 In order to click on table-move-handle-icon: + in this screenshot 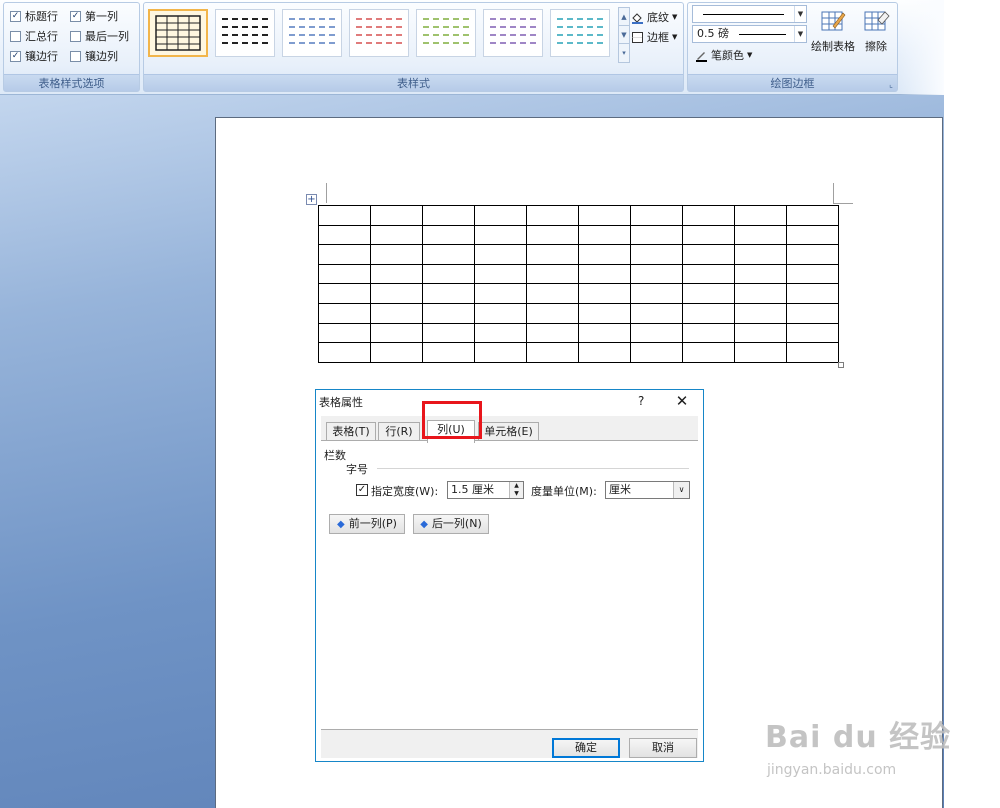, I will do `click(311, 199)`.